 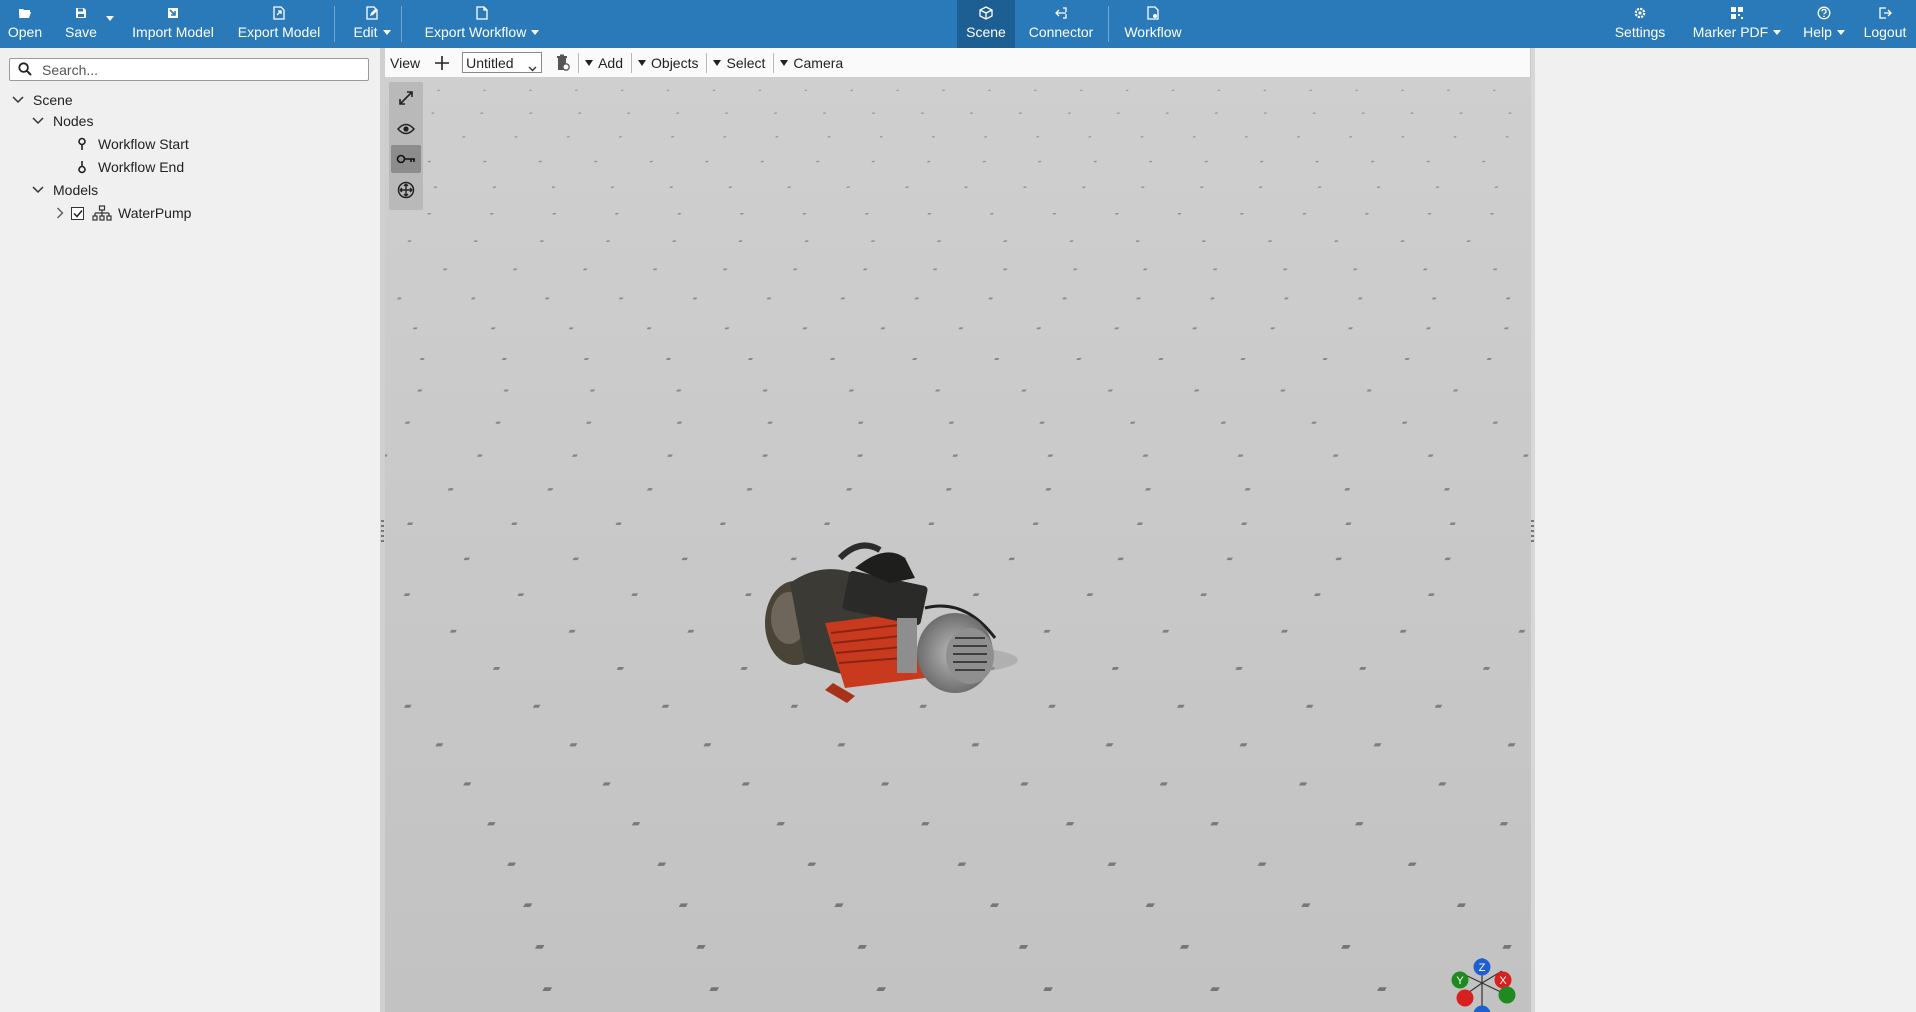 What do you see at coordinates (82, 144) in the screenshot?
I see `pin-icon` at bounding box center [82, 144].